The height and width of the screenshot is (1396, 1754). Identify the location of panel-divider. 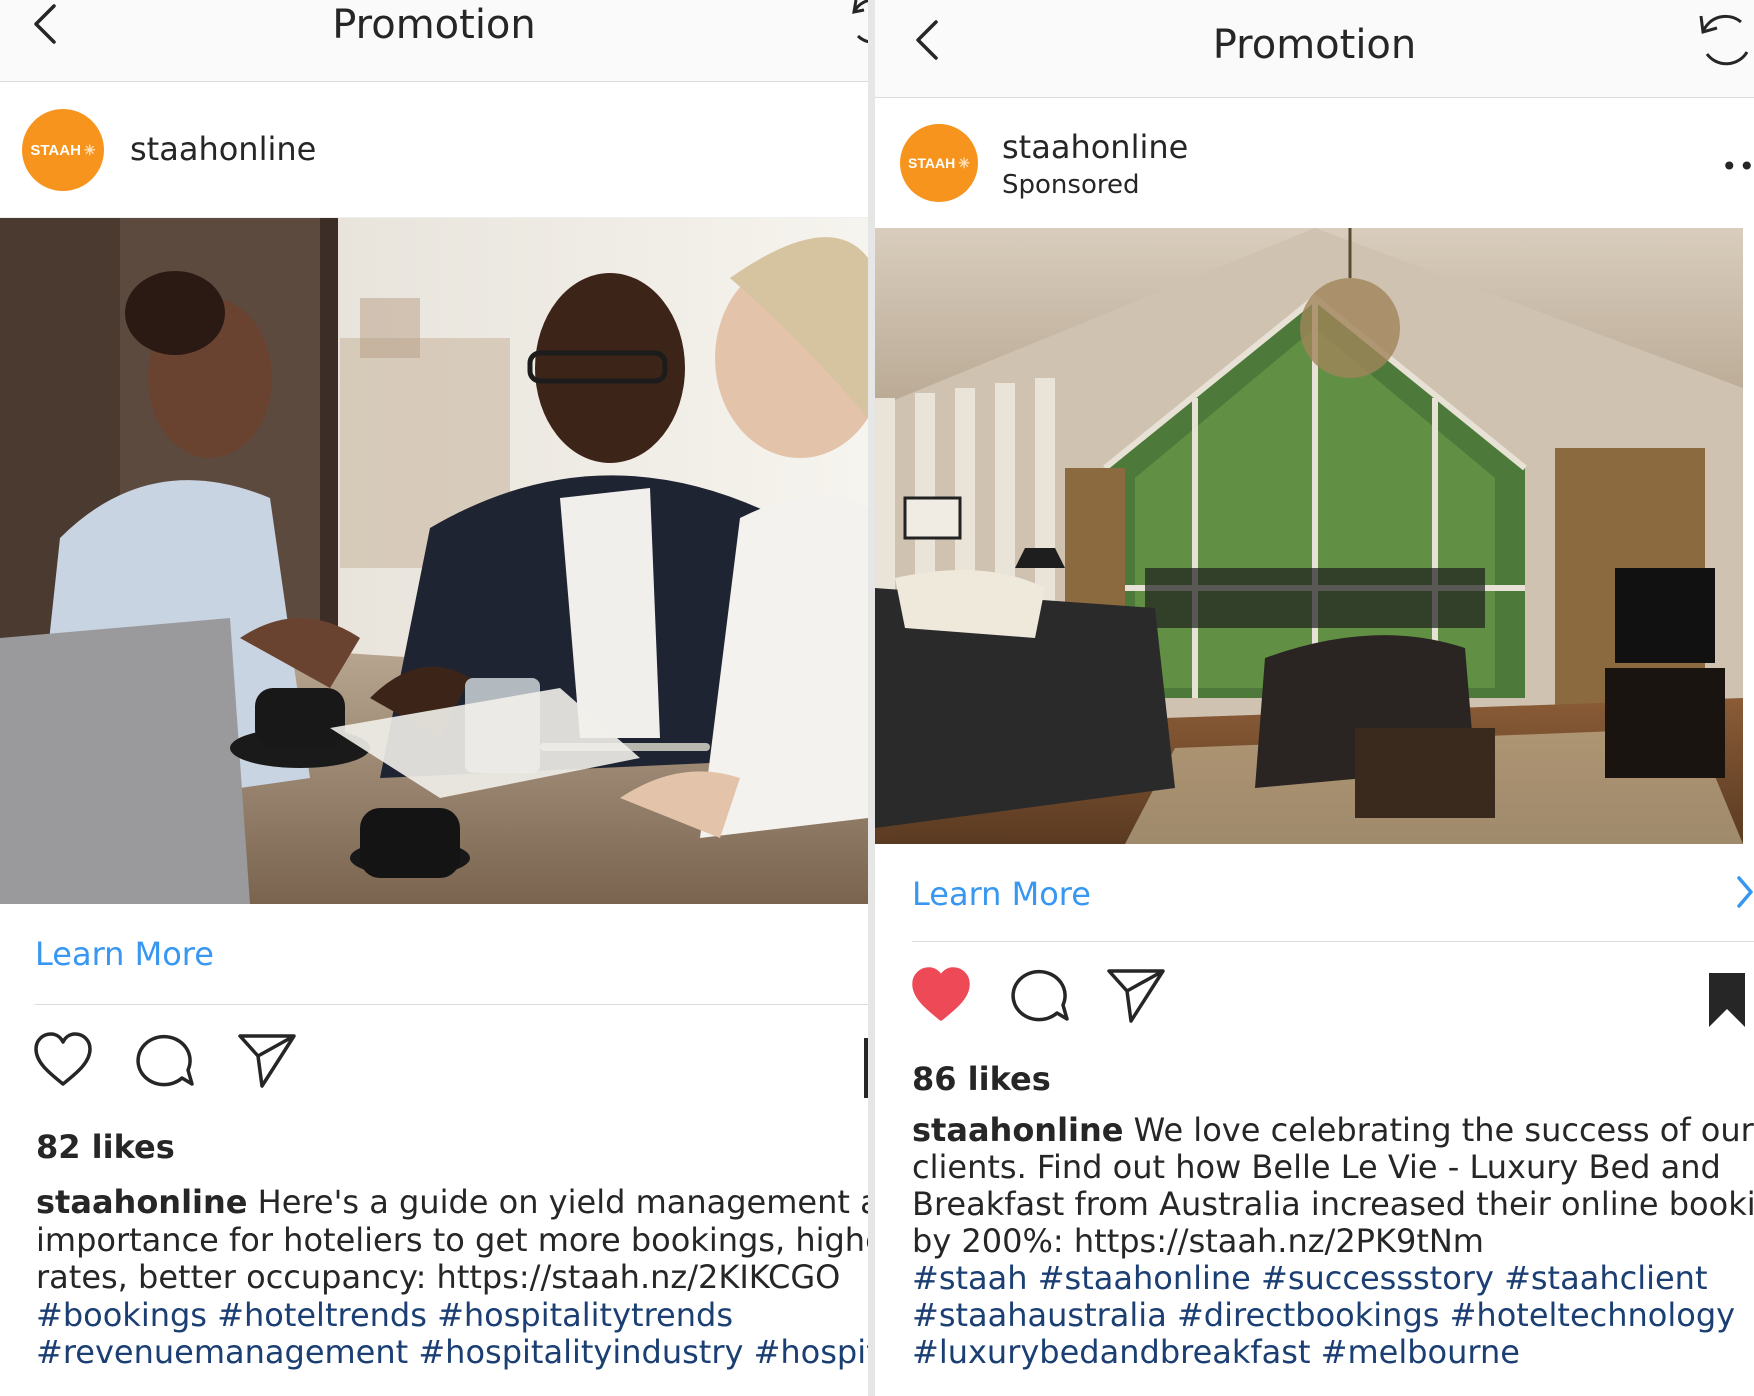
(871, 698).